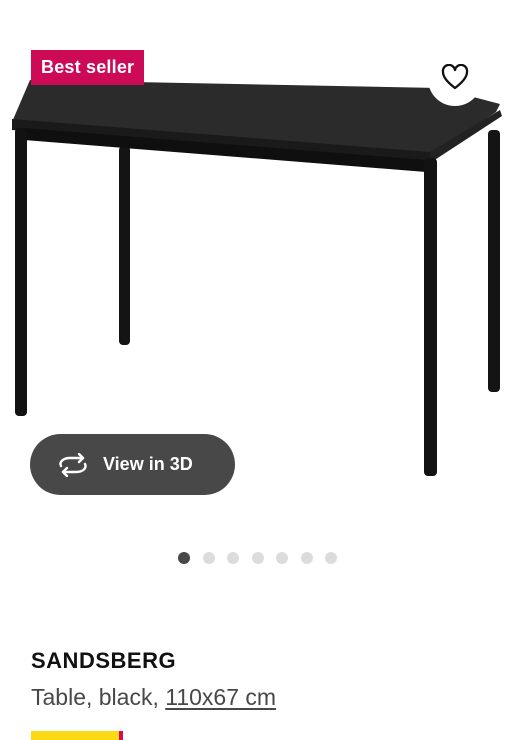 This screenshot has width=512, height=740. I want to click on favorite-button, so click(455, 79).